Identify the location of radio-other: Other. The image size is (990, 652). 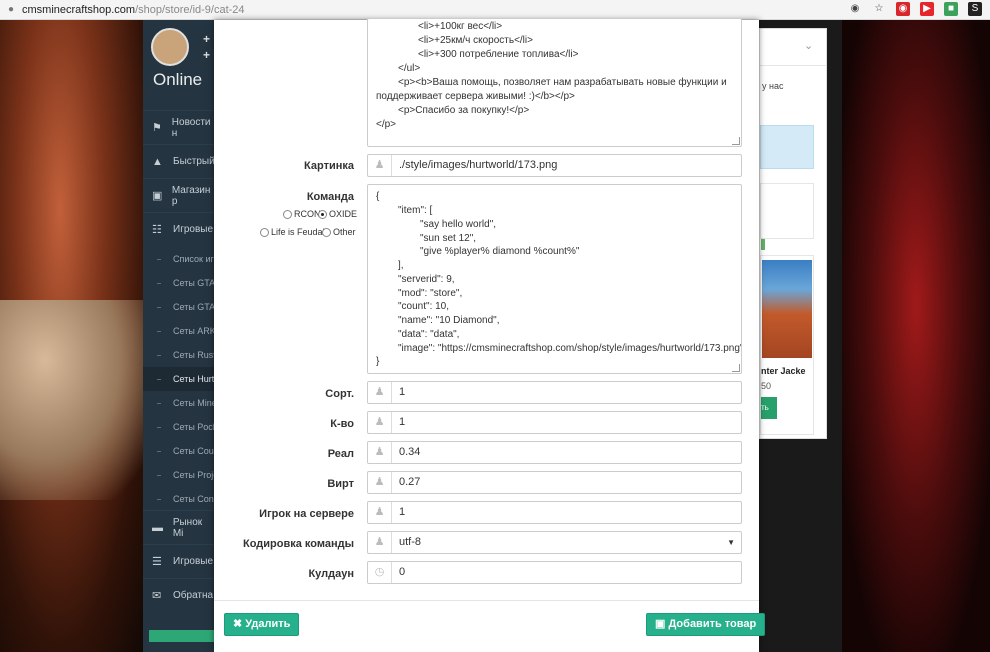
(339, 232).